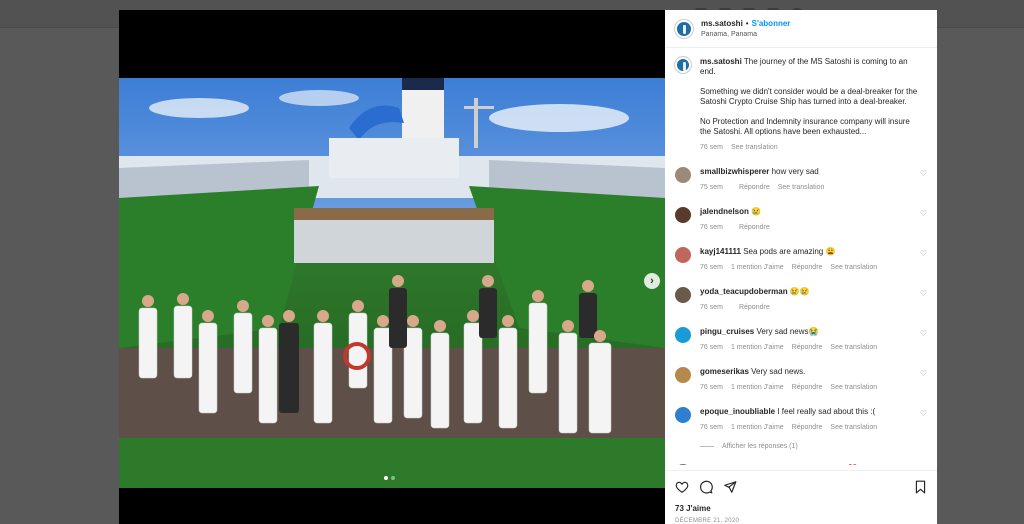 The height and width of the screenshot is (524, 1024). Describe the element at coordinates (682, 487) in the screenshot. I see `heart-icon` at that location.